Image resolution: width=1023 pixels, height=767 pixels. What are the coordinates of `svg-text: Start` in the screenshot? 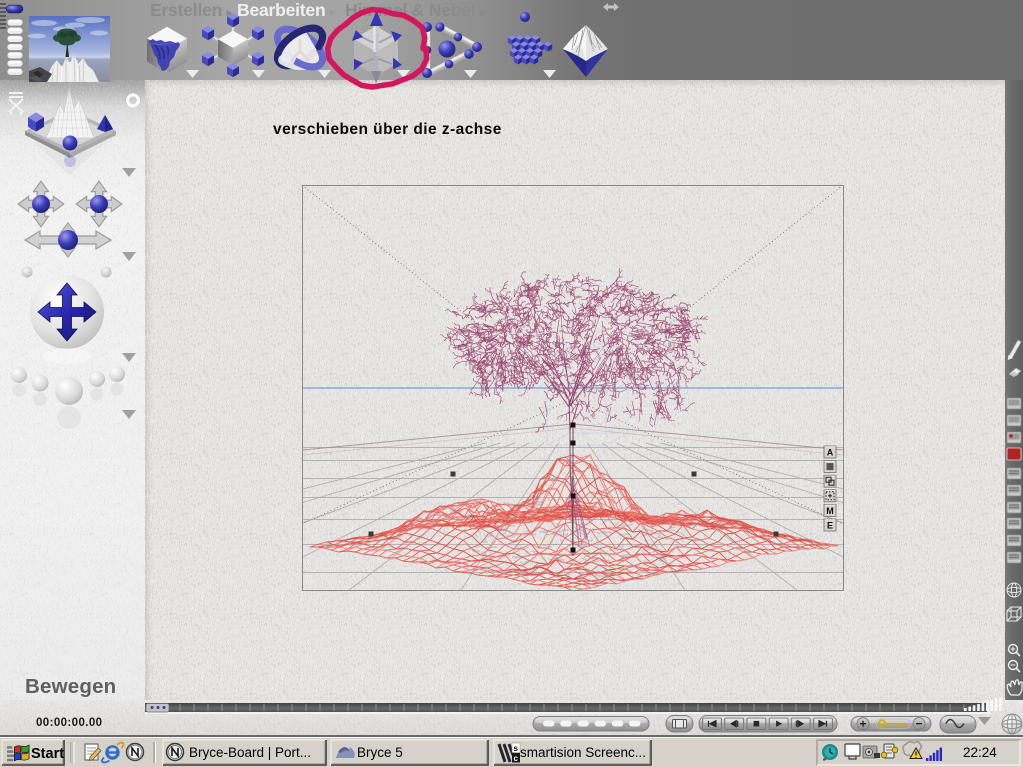 It's located at (47, 754).